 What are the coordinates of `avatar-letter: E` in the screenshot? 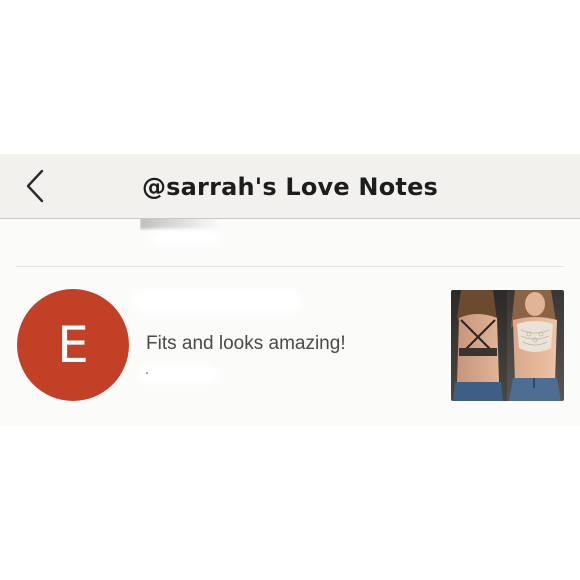 It's located at (73, 345).